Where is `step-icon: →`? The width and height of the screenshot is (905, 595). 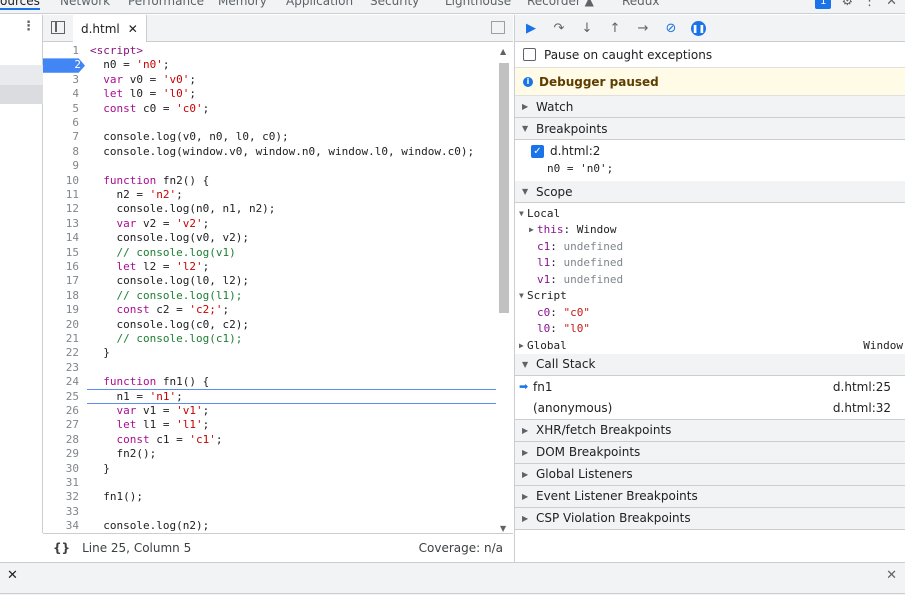 step-icon: → is located at coordinates (643, 28).